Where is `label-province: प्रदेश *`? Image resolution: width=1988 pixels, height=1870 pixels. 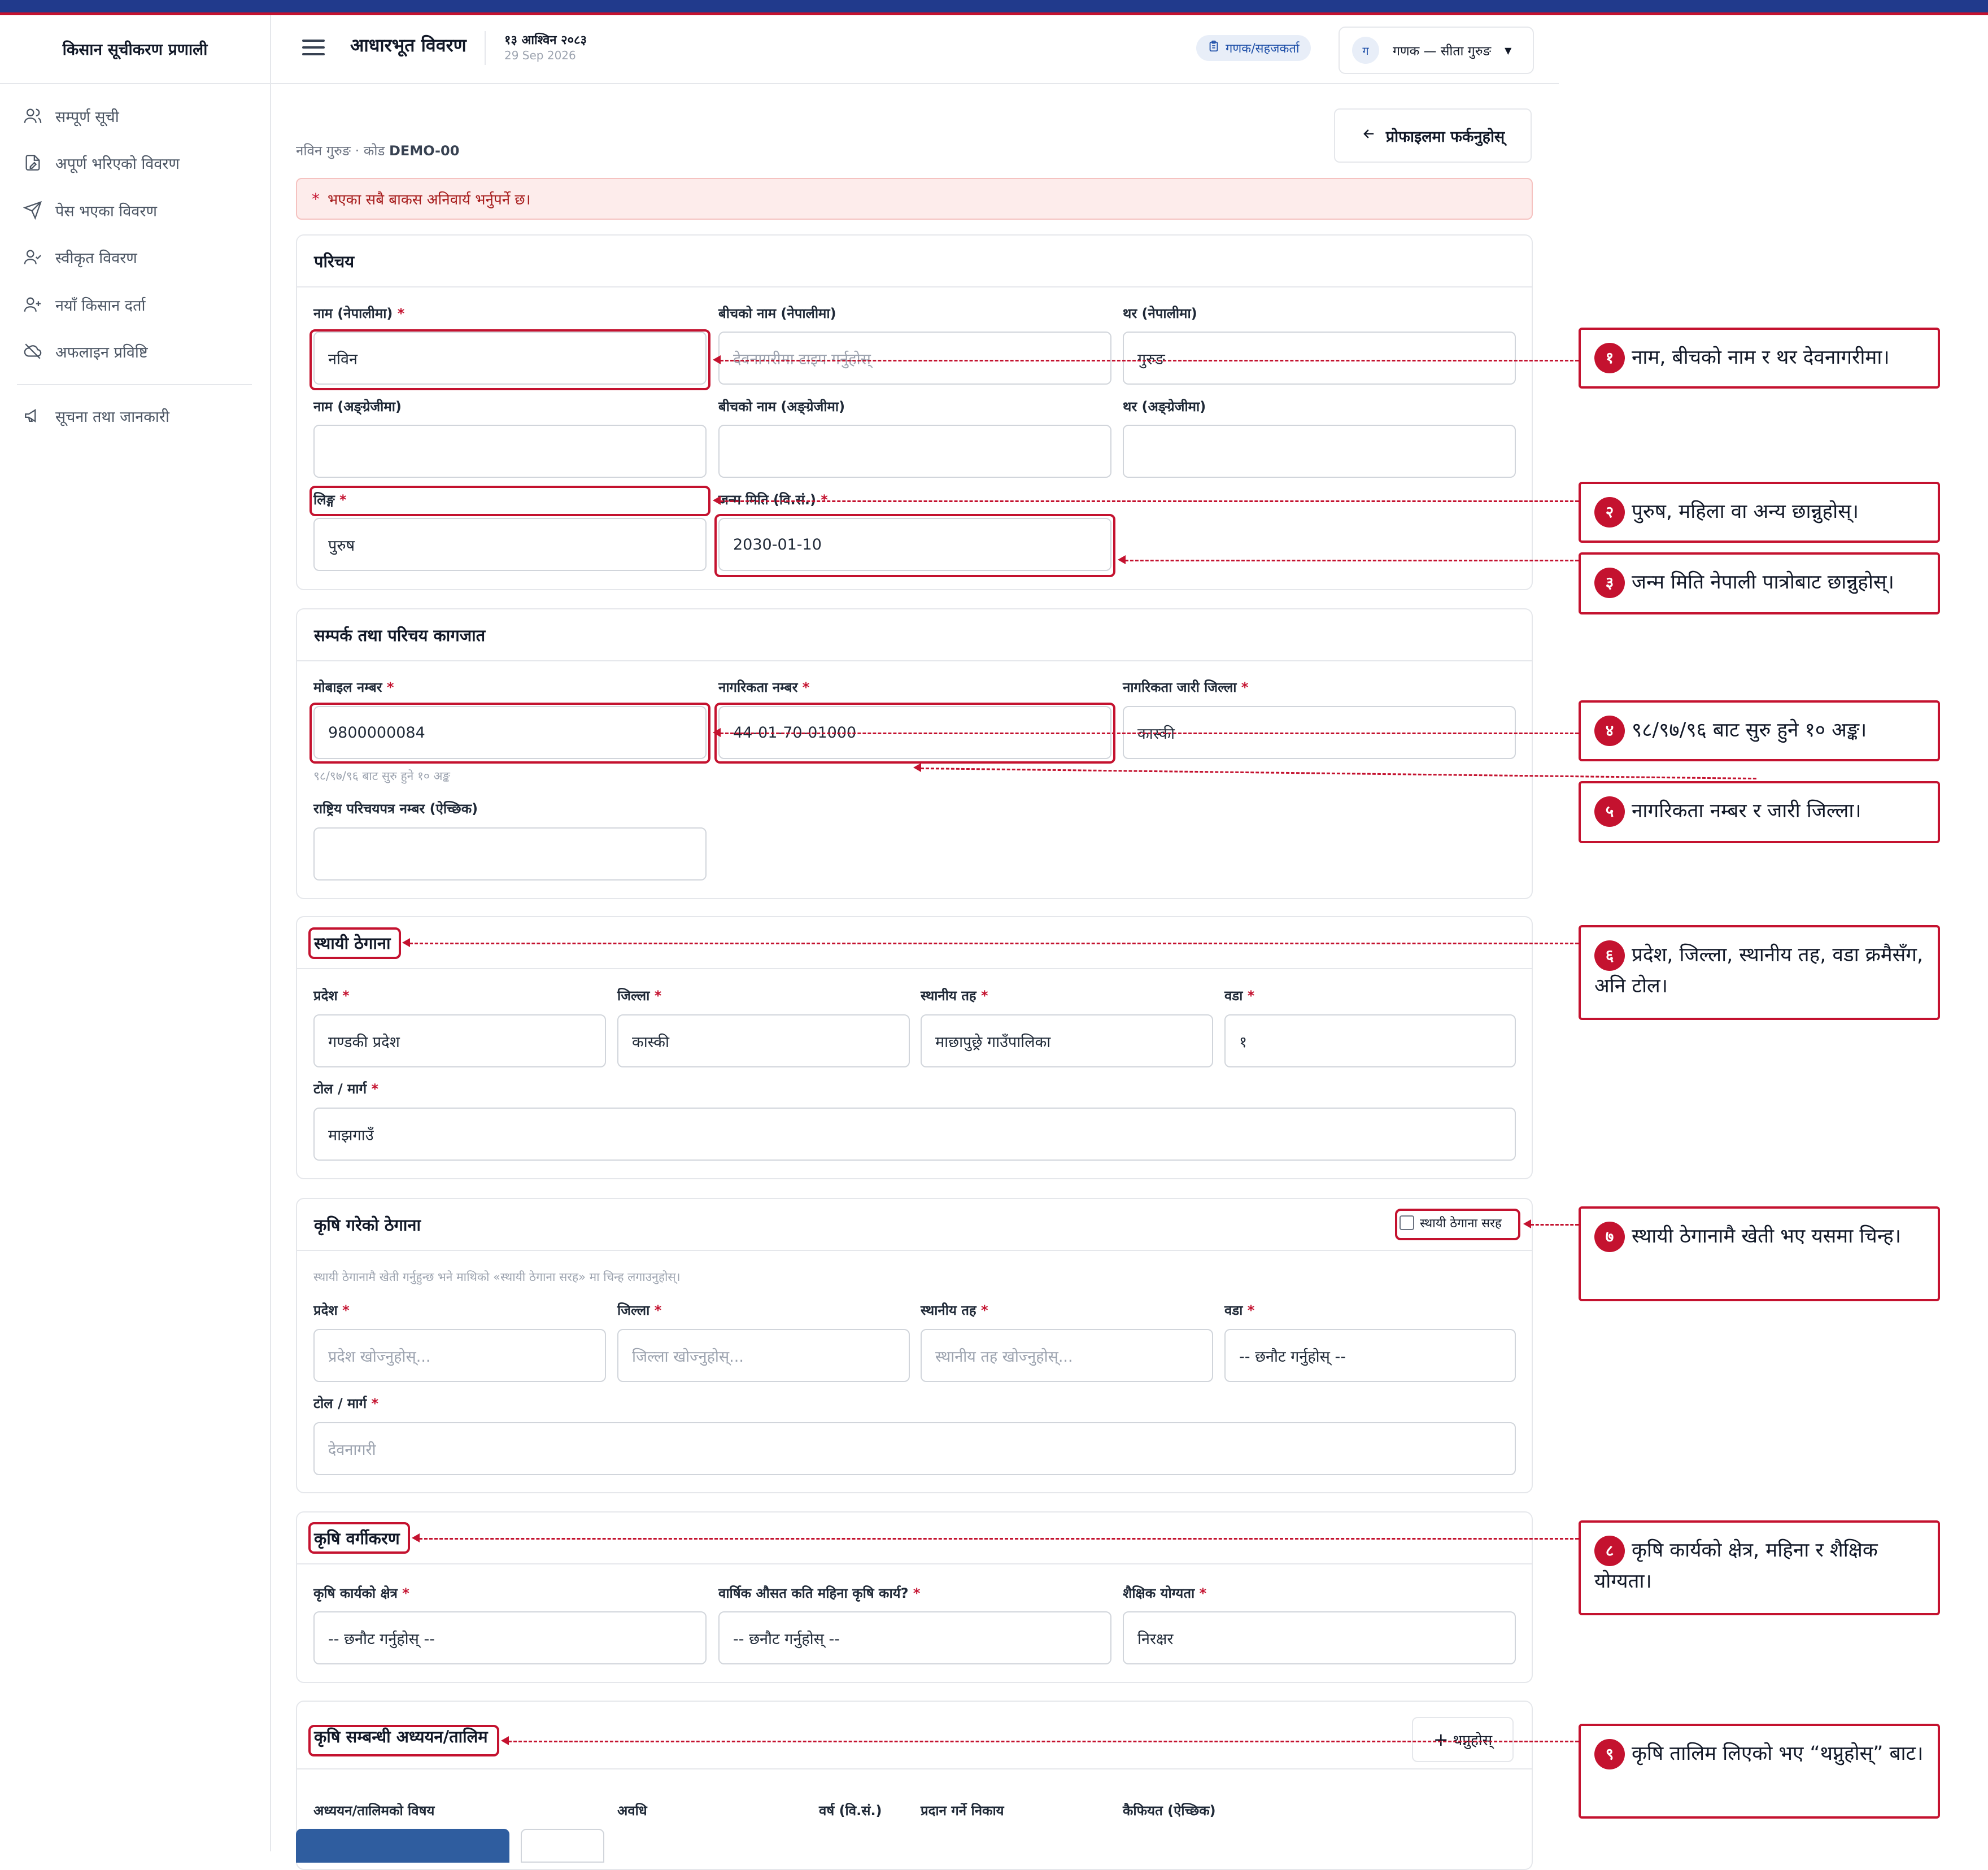
label-province: प्रदेश * is located at coordinates (332, 996).